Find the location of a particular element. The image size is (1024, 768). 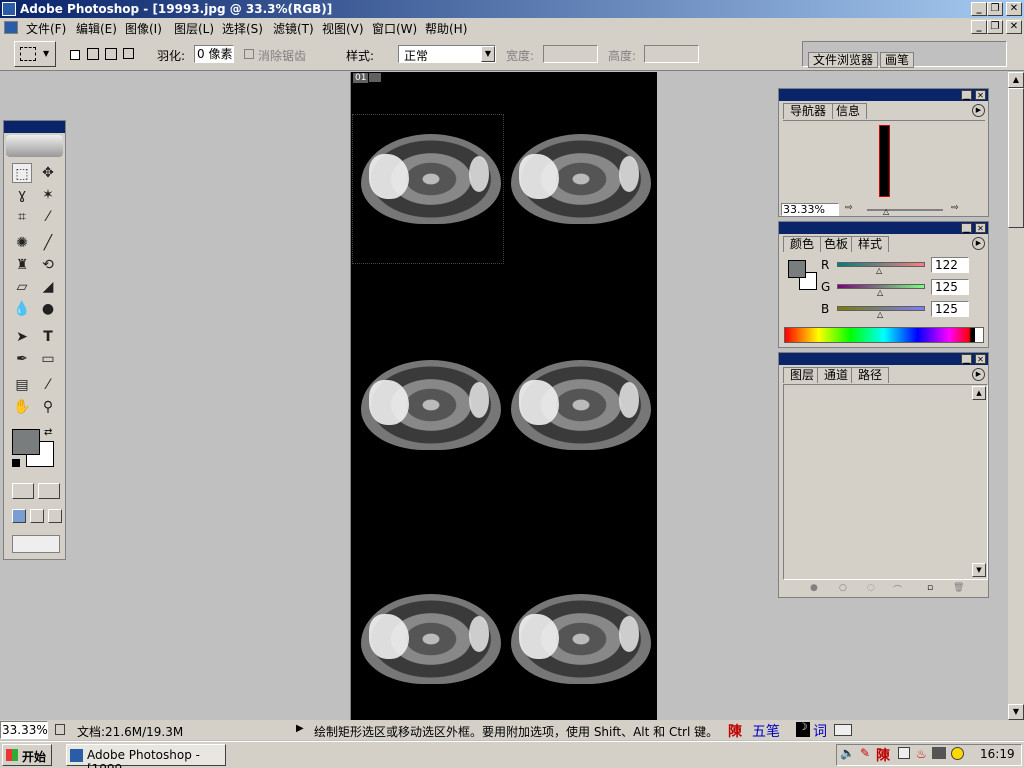

style-select: 正常 ▼ is located at coordinates (447, 54).